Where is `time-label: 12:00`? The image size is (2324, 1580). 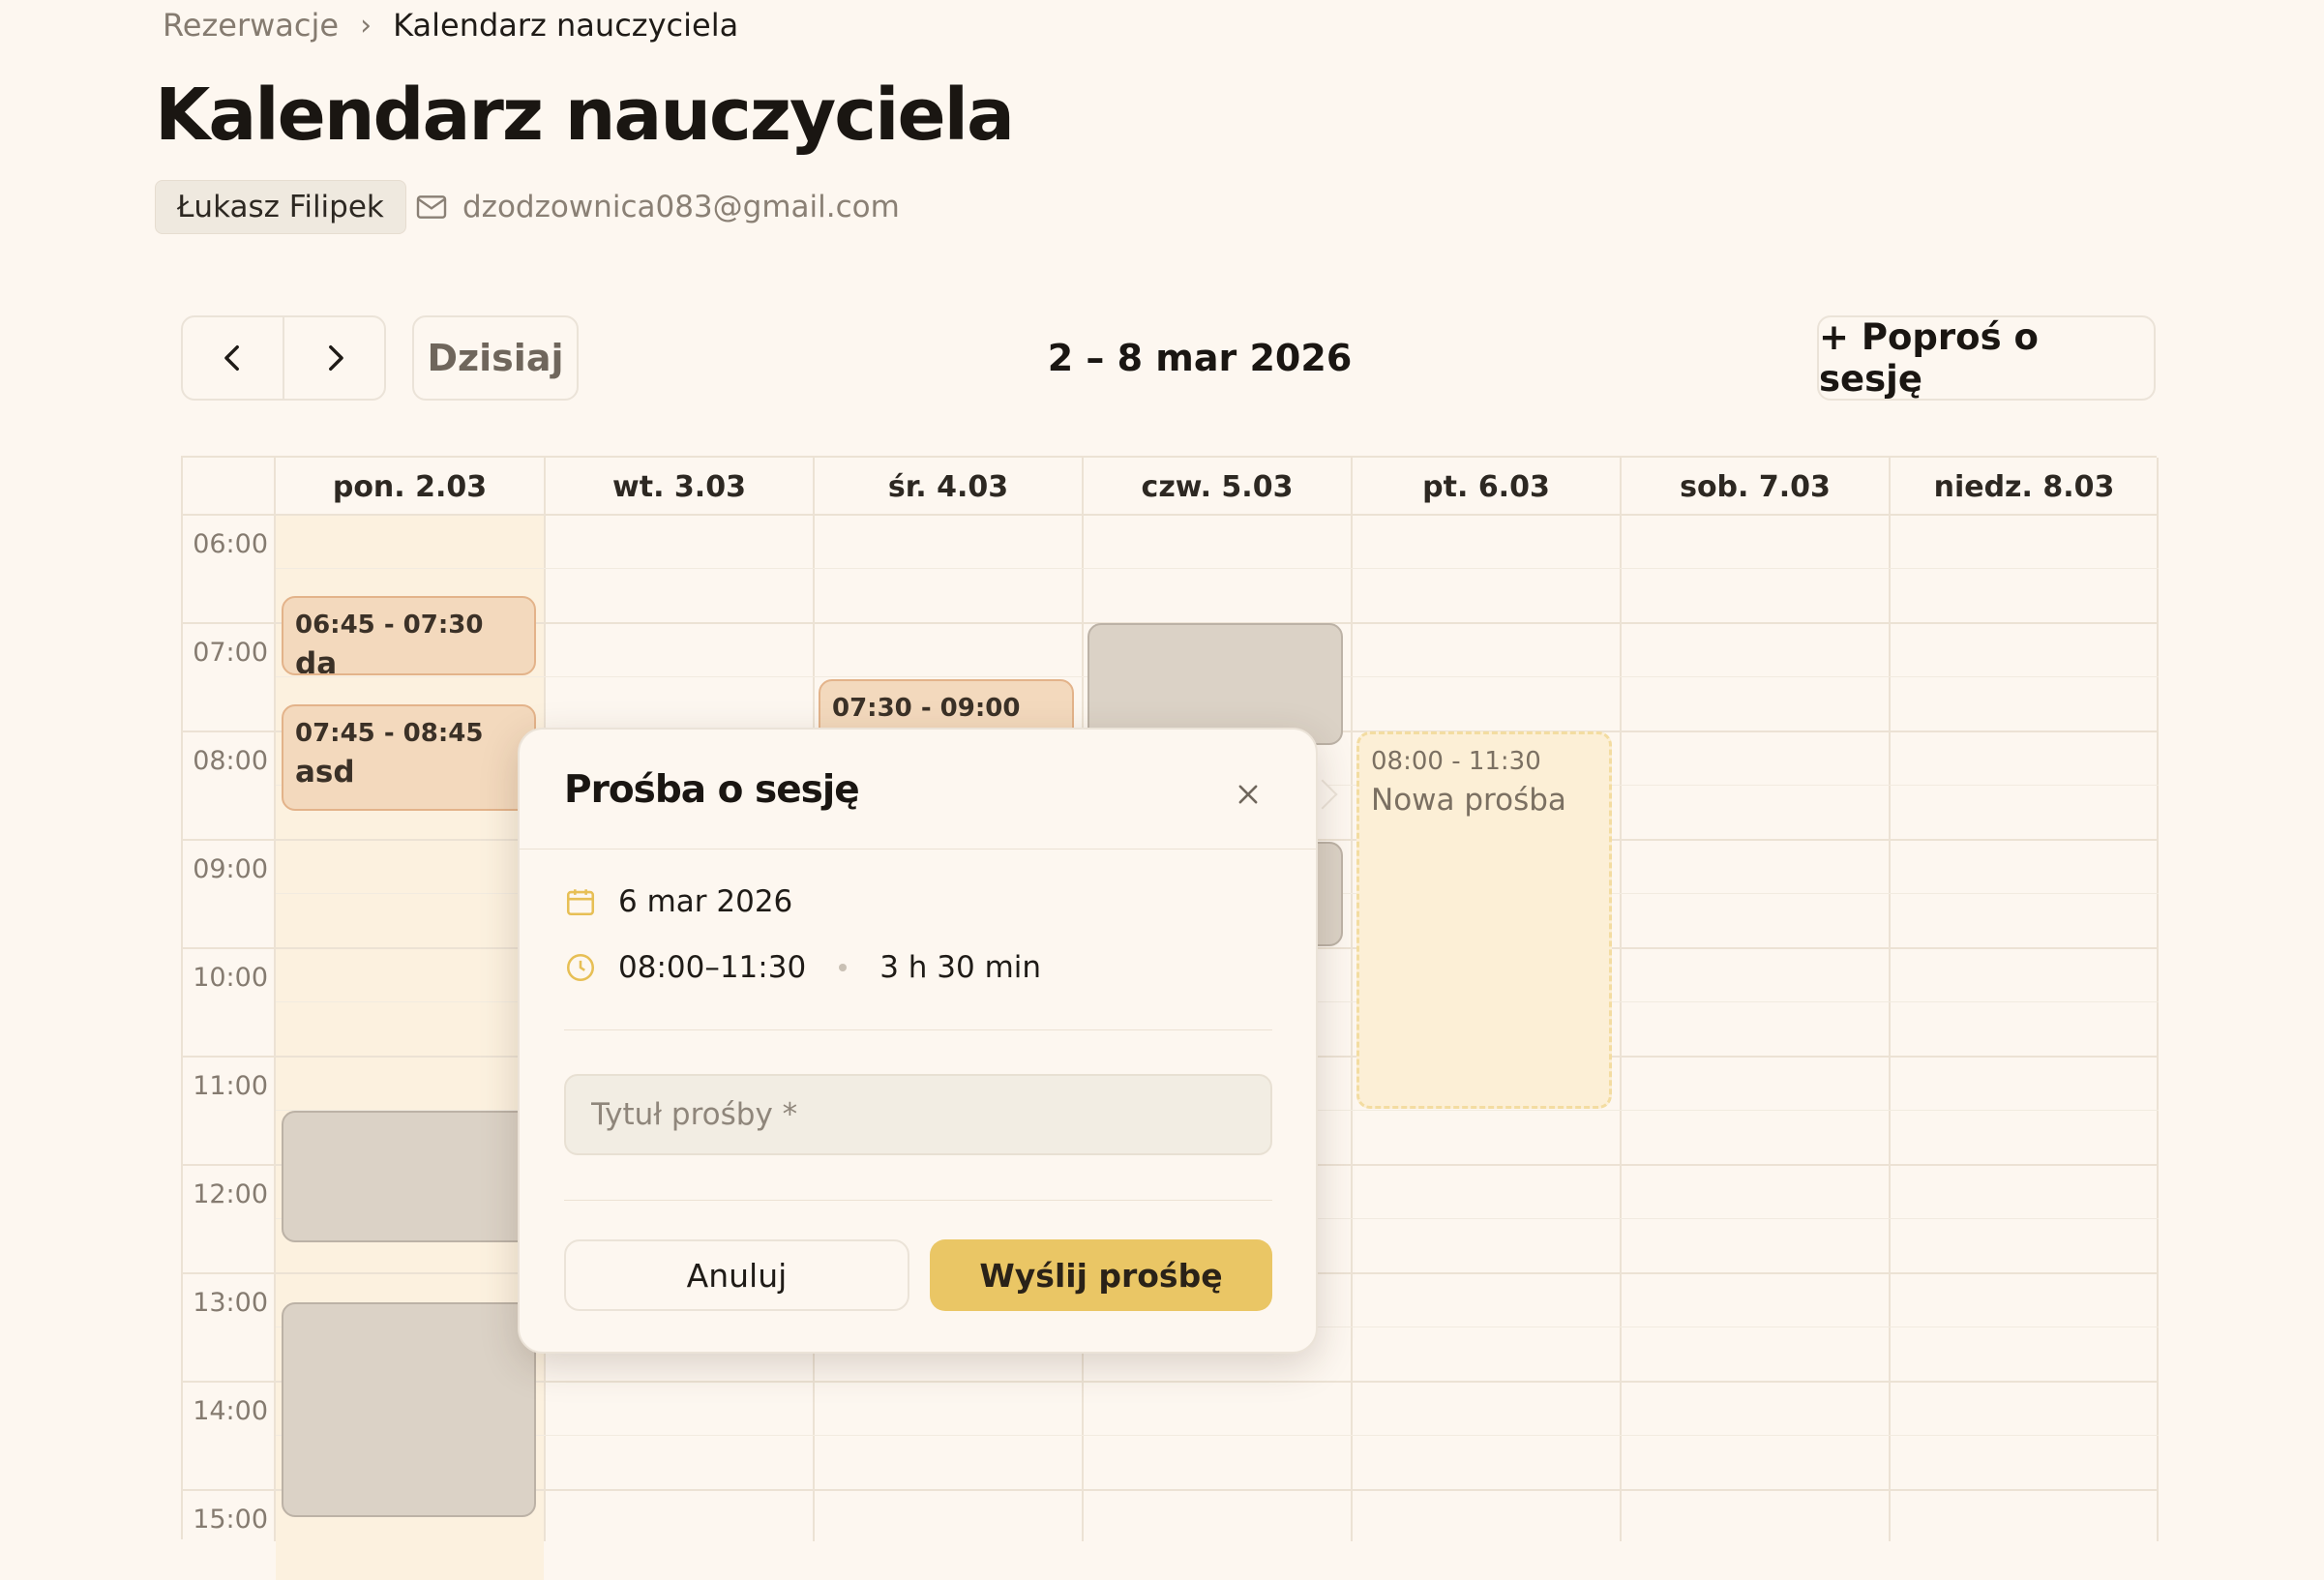
time-label: 12:00 is located at coordinates (231, 1194).